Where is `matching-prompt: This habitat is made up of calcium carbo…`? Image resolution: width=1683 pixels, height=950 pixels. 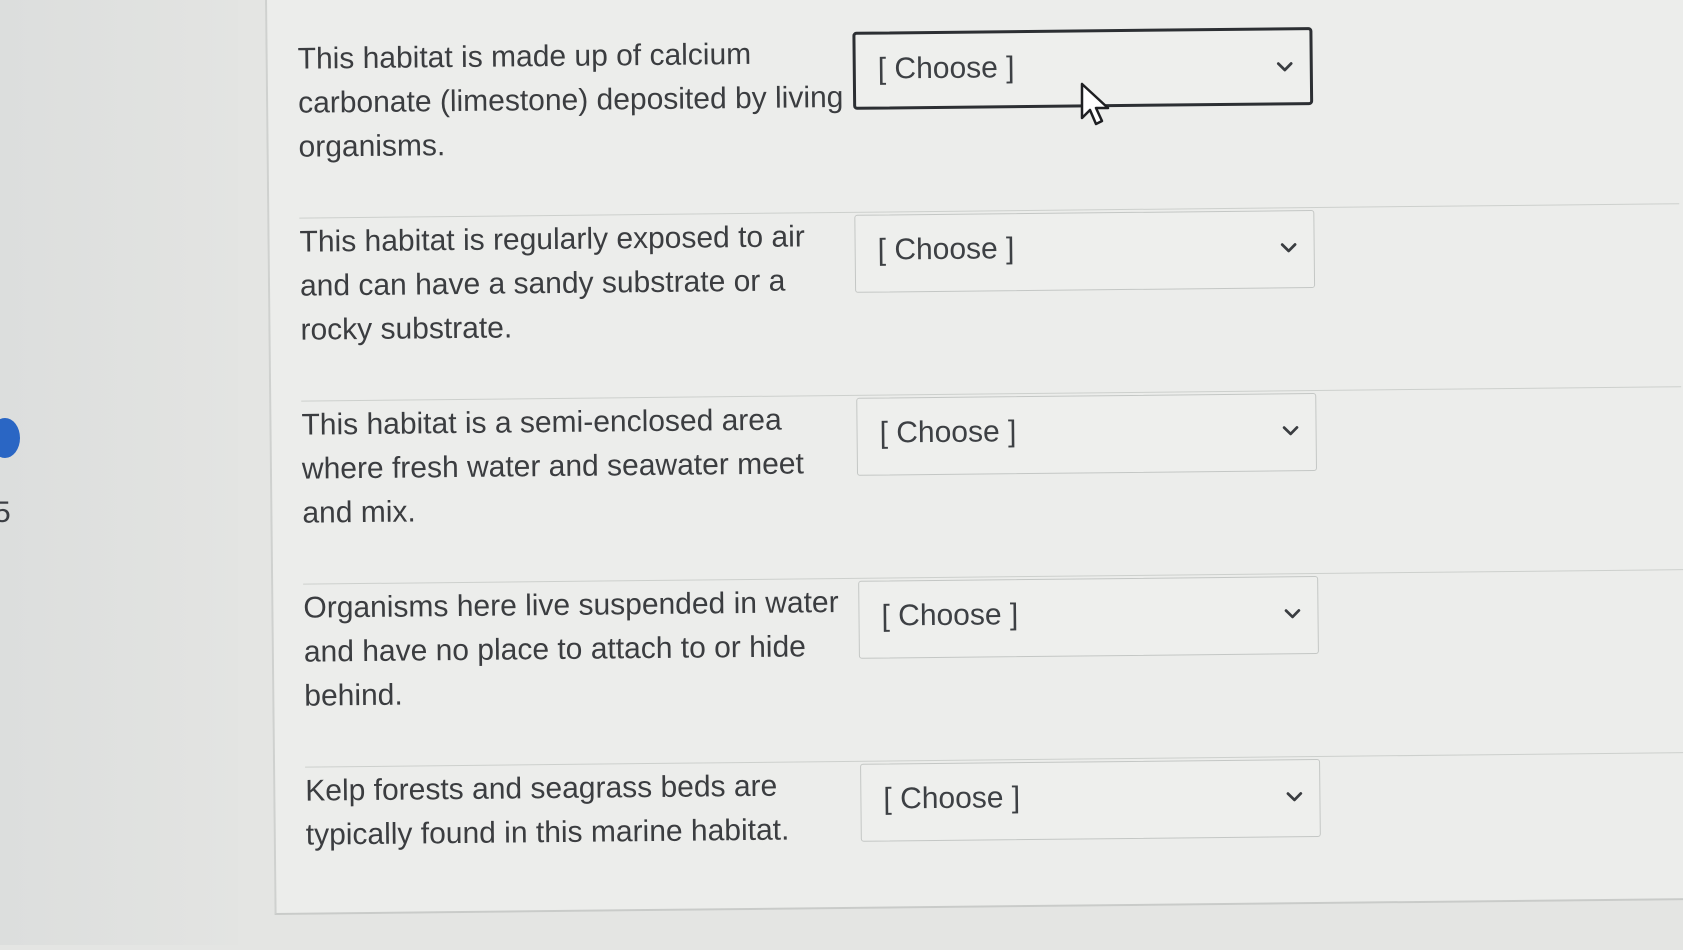 matching-prompt: This habitat is made up of calcium carbo… is located at coordinates (570, 100).